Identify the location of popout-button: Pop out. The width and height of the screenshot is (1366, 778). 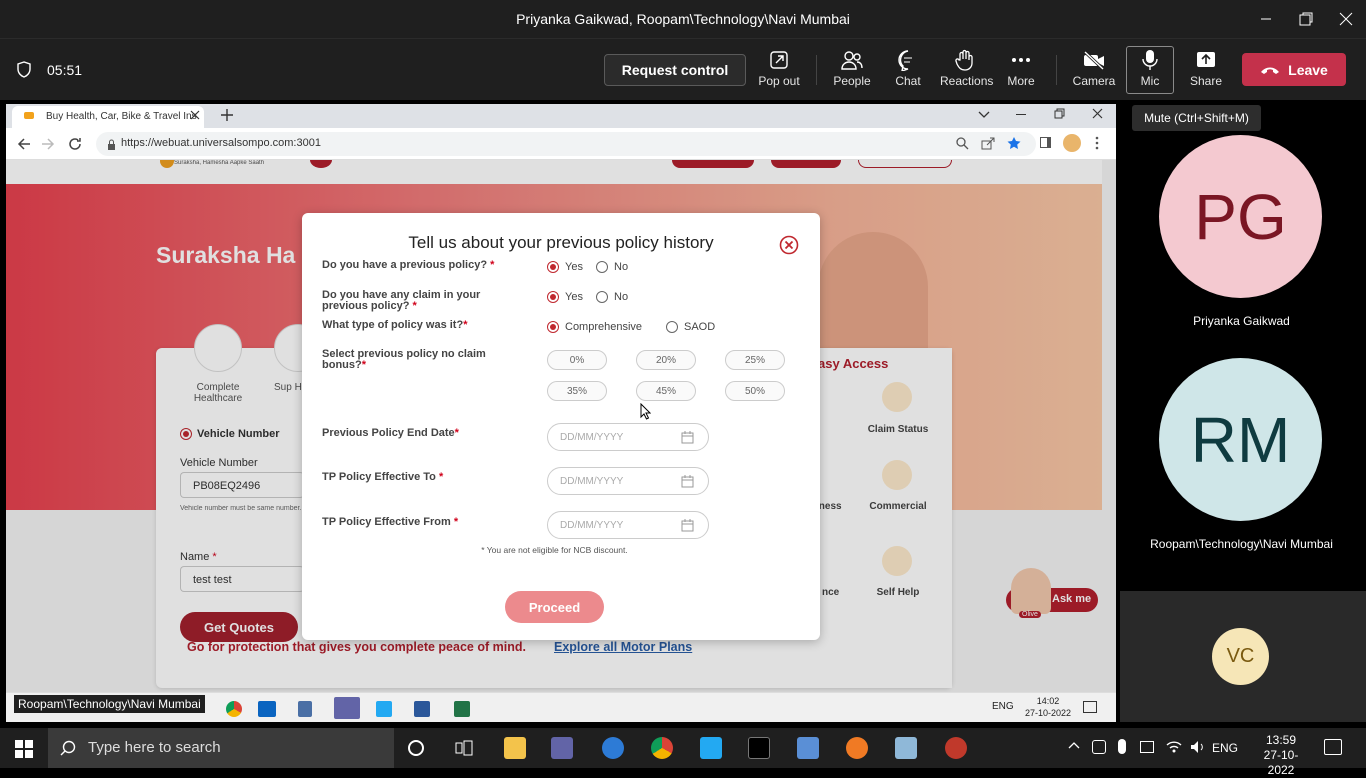
(779, 71).